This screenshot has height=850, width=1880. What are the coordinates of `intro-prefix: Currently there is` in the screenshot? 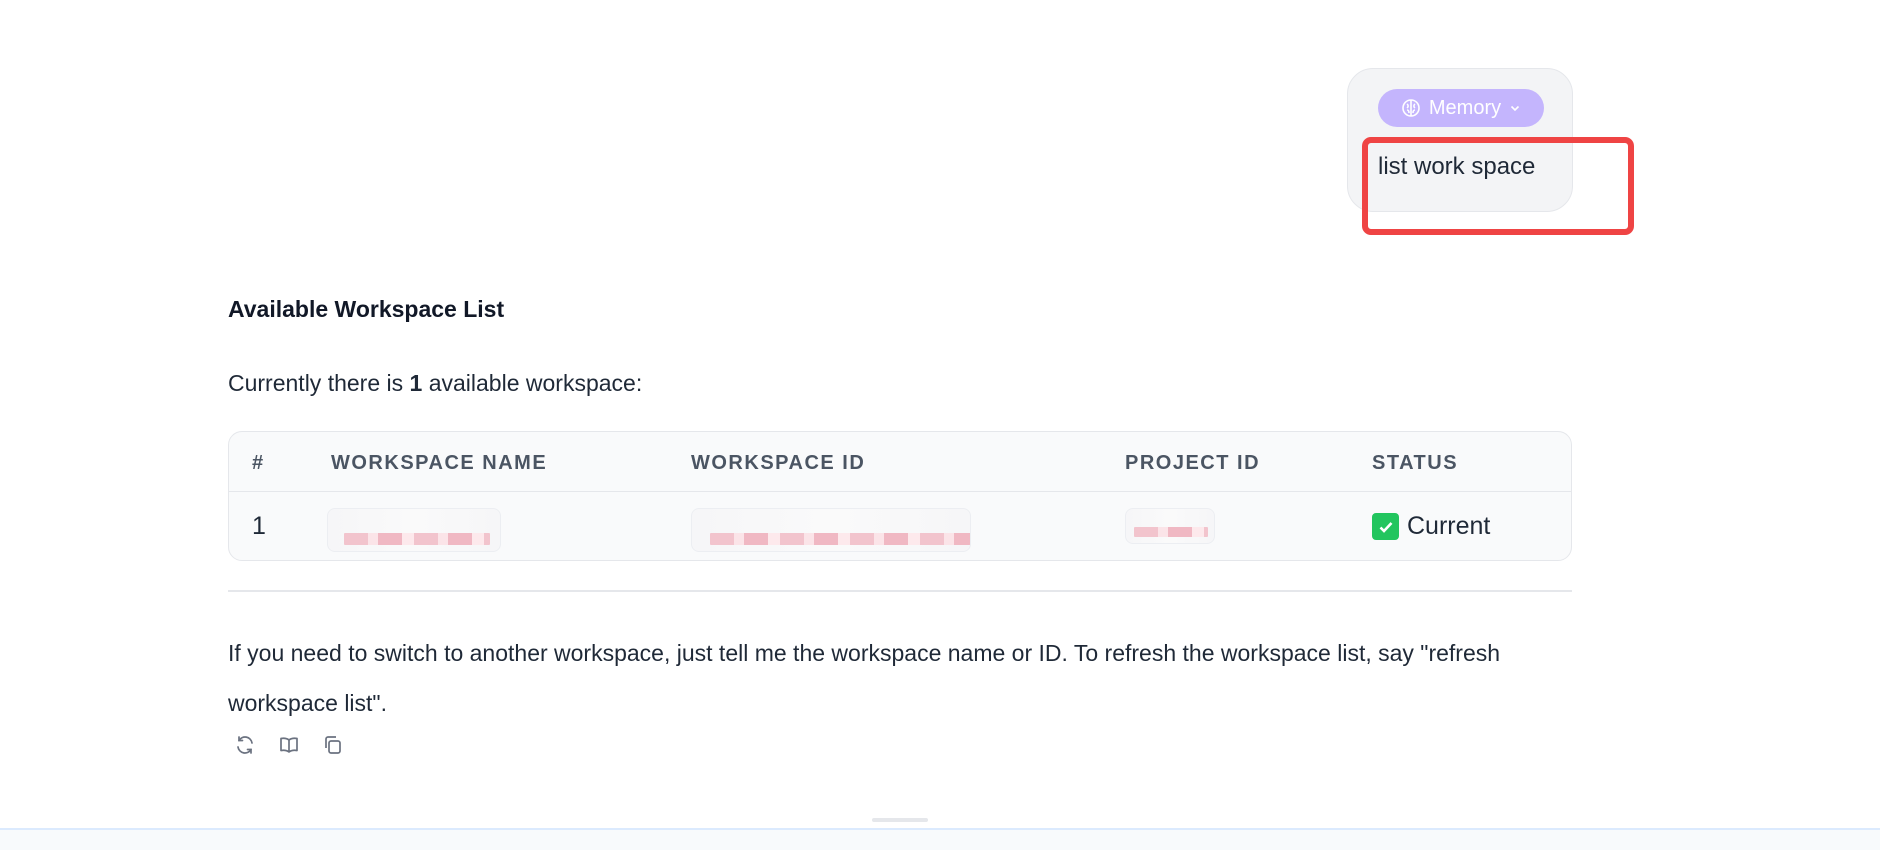 It's located at (319, 383).